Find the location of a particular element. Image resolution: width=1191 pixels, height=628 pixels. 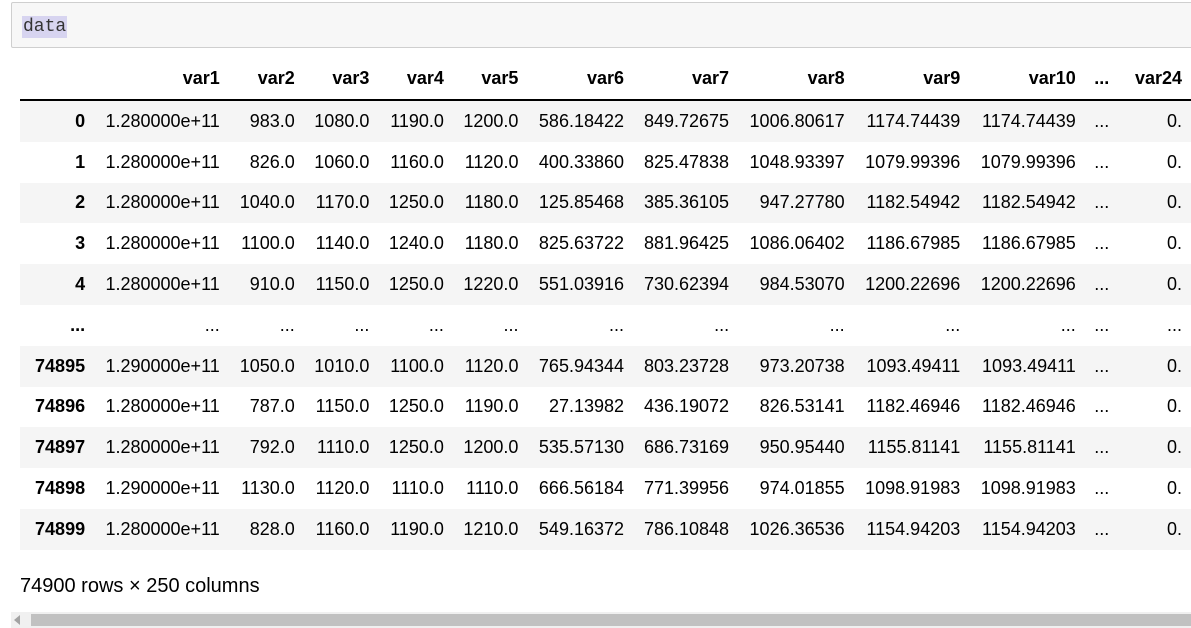

table-cell: 1182.46946 is located at coordinates (913, 406).